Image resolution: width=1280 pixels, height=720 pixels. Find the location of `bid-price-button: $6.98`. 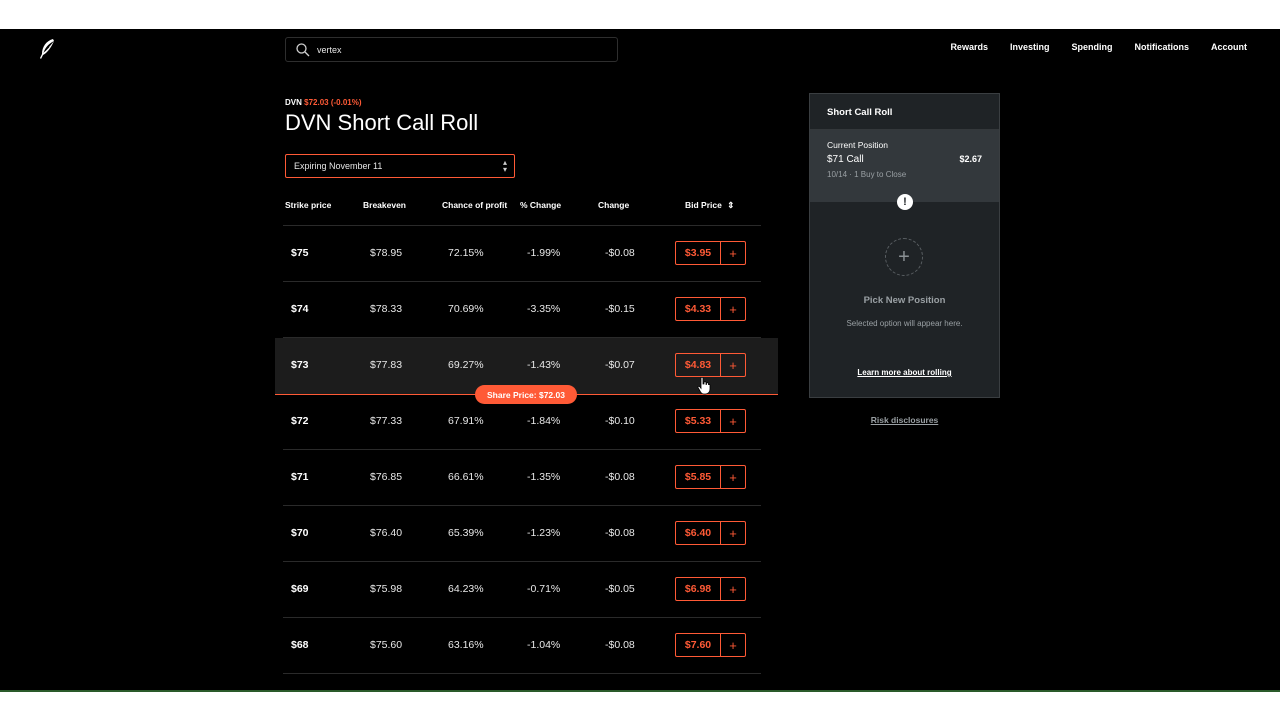

bid-price-button: $6.98 is located at coordinates (698, 589).